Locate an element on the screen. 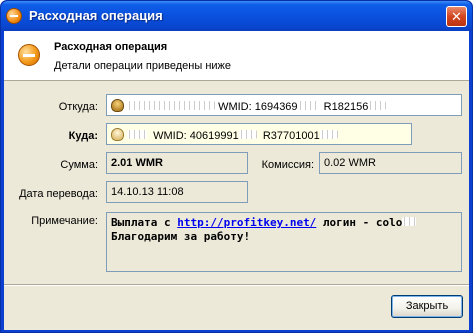  minus-circle-icon is located at coordinates (14, 16).